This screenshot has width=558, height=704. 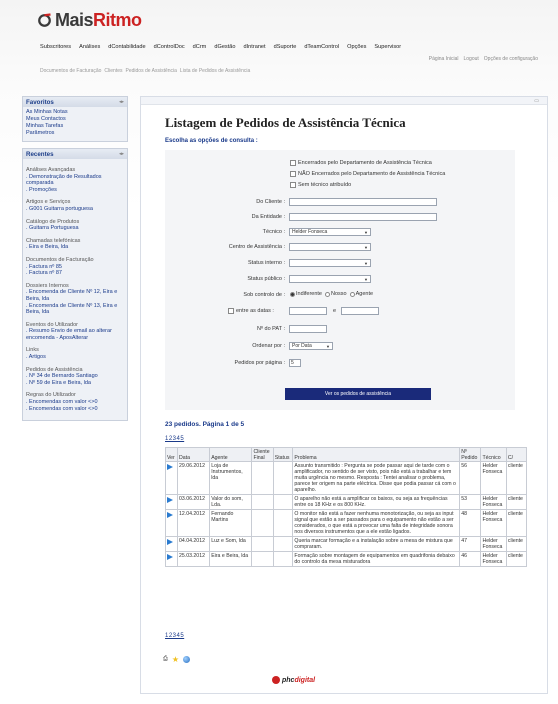 What do you see at coordinates (262, 454) in the screenshot?
I see `column-header: Cliente Final` at bounding box center [262, 454].